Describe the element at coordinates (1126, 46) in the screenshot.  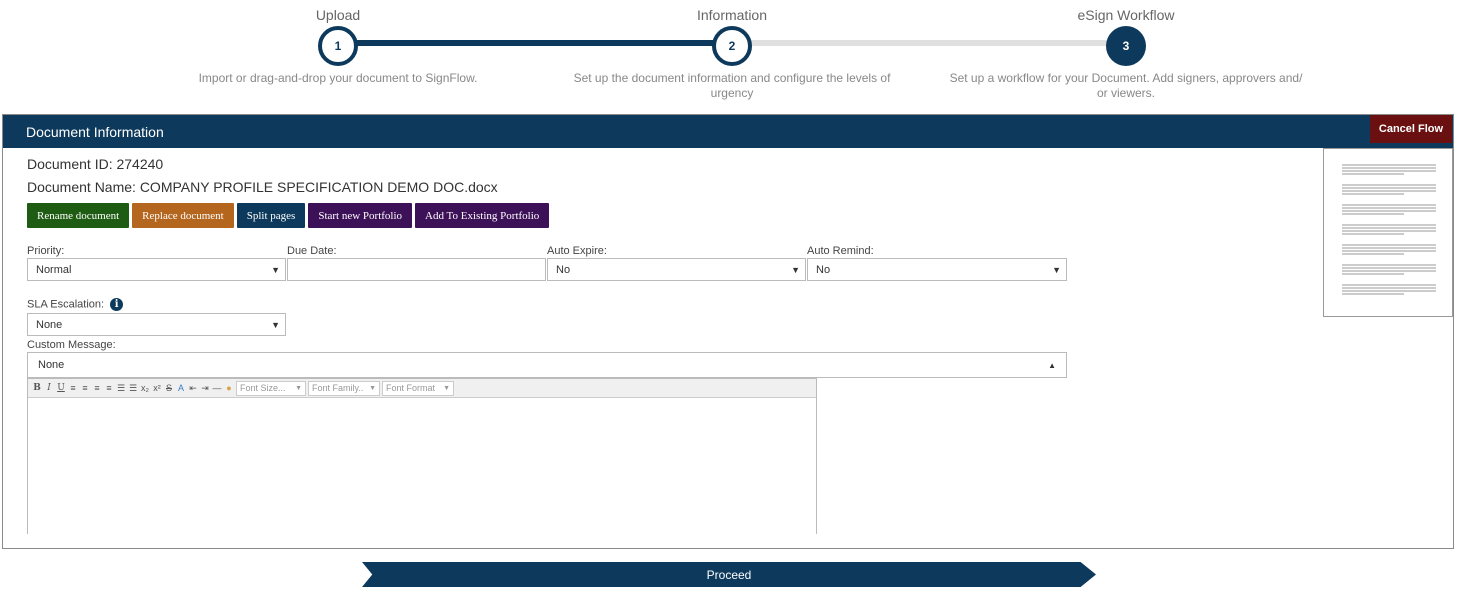
I see `step-number-circle: 3` at that location.